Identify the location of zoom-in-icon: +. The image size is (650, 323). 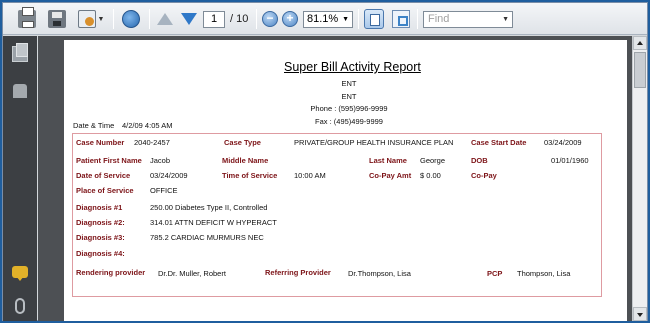
(290, 19).